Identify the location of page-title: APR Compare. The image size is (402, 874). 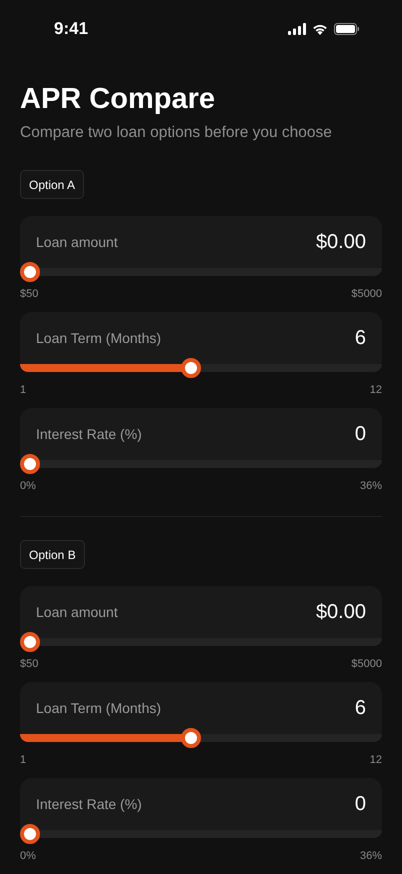
(118, 99).